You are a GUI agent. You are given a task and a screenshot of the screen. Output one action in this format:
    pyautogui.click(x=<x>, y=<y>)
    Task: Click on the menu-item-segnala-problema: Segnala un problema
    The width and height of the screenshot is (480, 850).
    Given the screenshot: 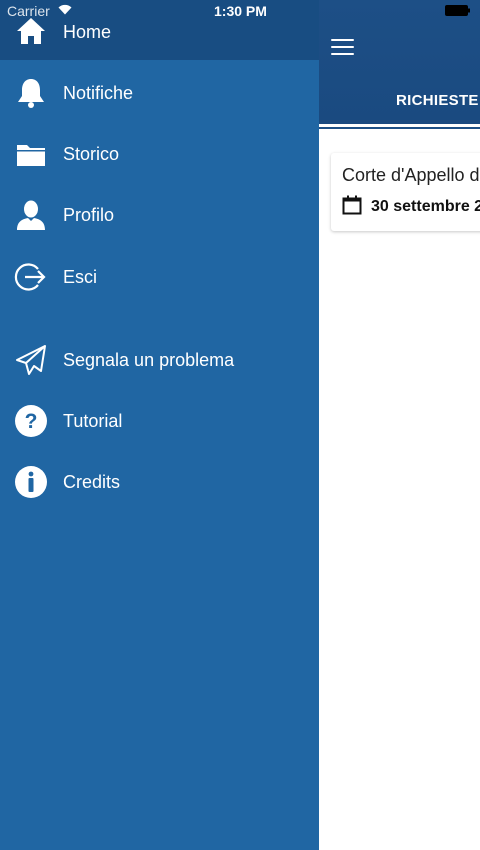 What is the action you would take?
    pyautogui.click(x=159, y=359)
    